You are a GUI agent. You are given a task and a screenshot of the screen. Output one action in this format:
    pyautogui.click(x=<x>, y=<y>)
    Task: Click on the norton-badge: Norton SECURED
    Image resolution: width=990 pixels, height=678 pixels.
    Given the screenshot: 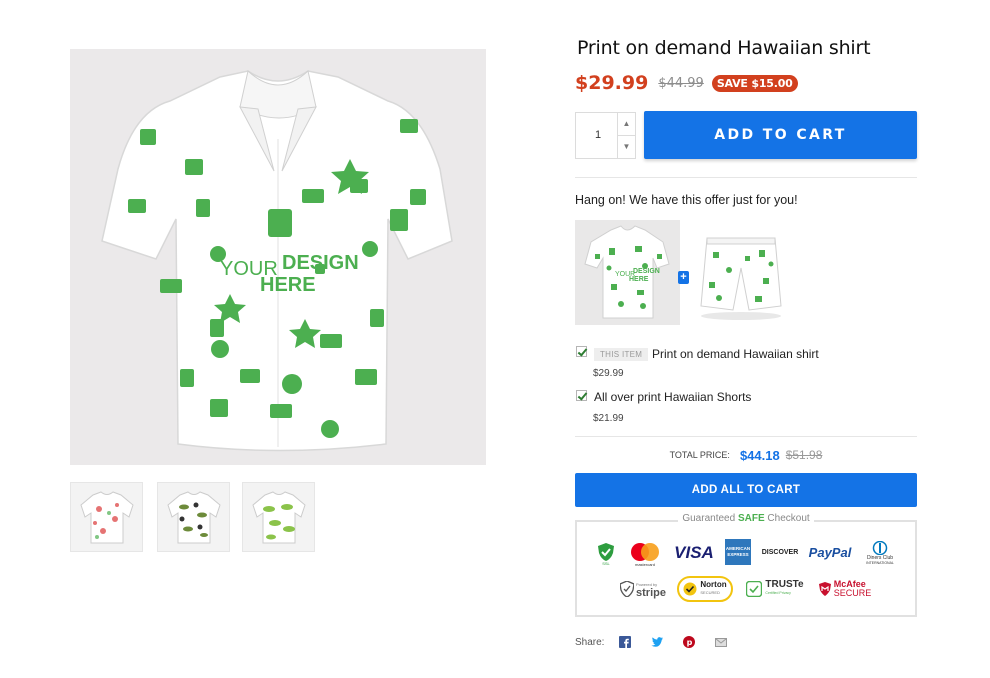 What is the action you would take?
    pyautogui.click(x=705, y=589)
    